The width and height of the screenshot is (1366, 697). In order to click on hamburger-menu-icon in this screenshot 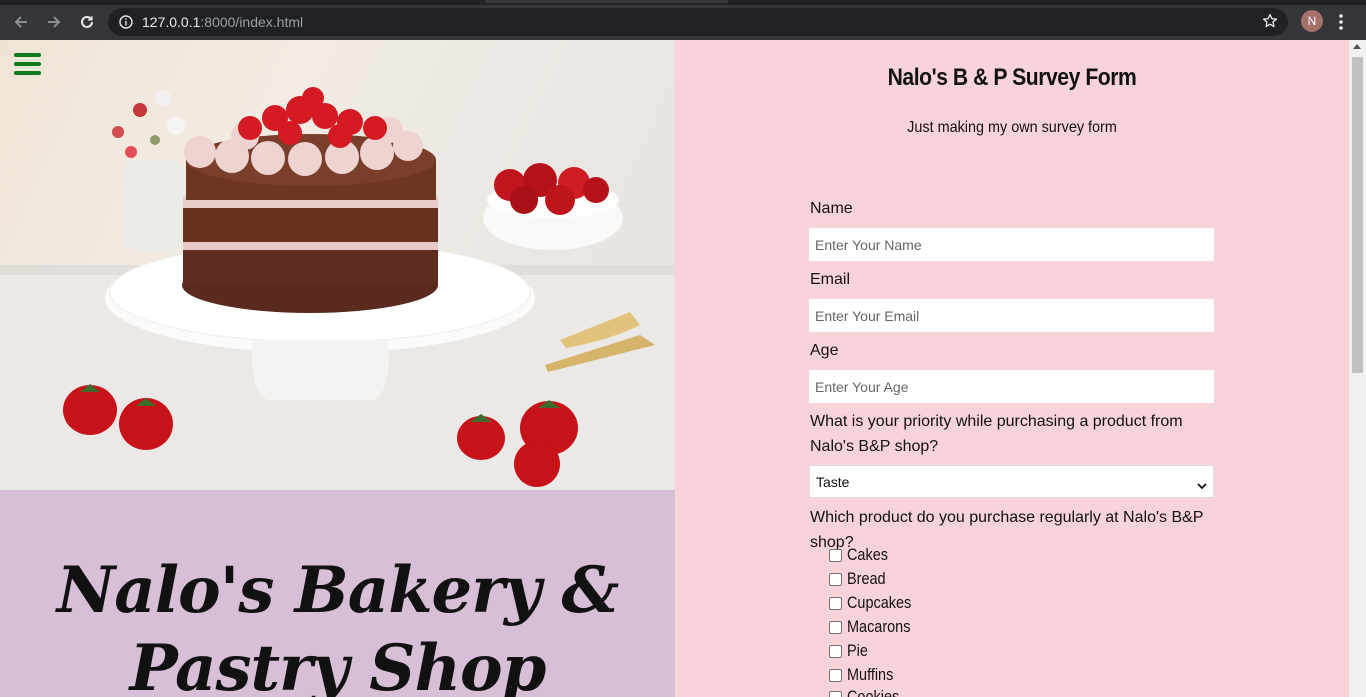, I will do `click(27, 64)`.